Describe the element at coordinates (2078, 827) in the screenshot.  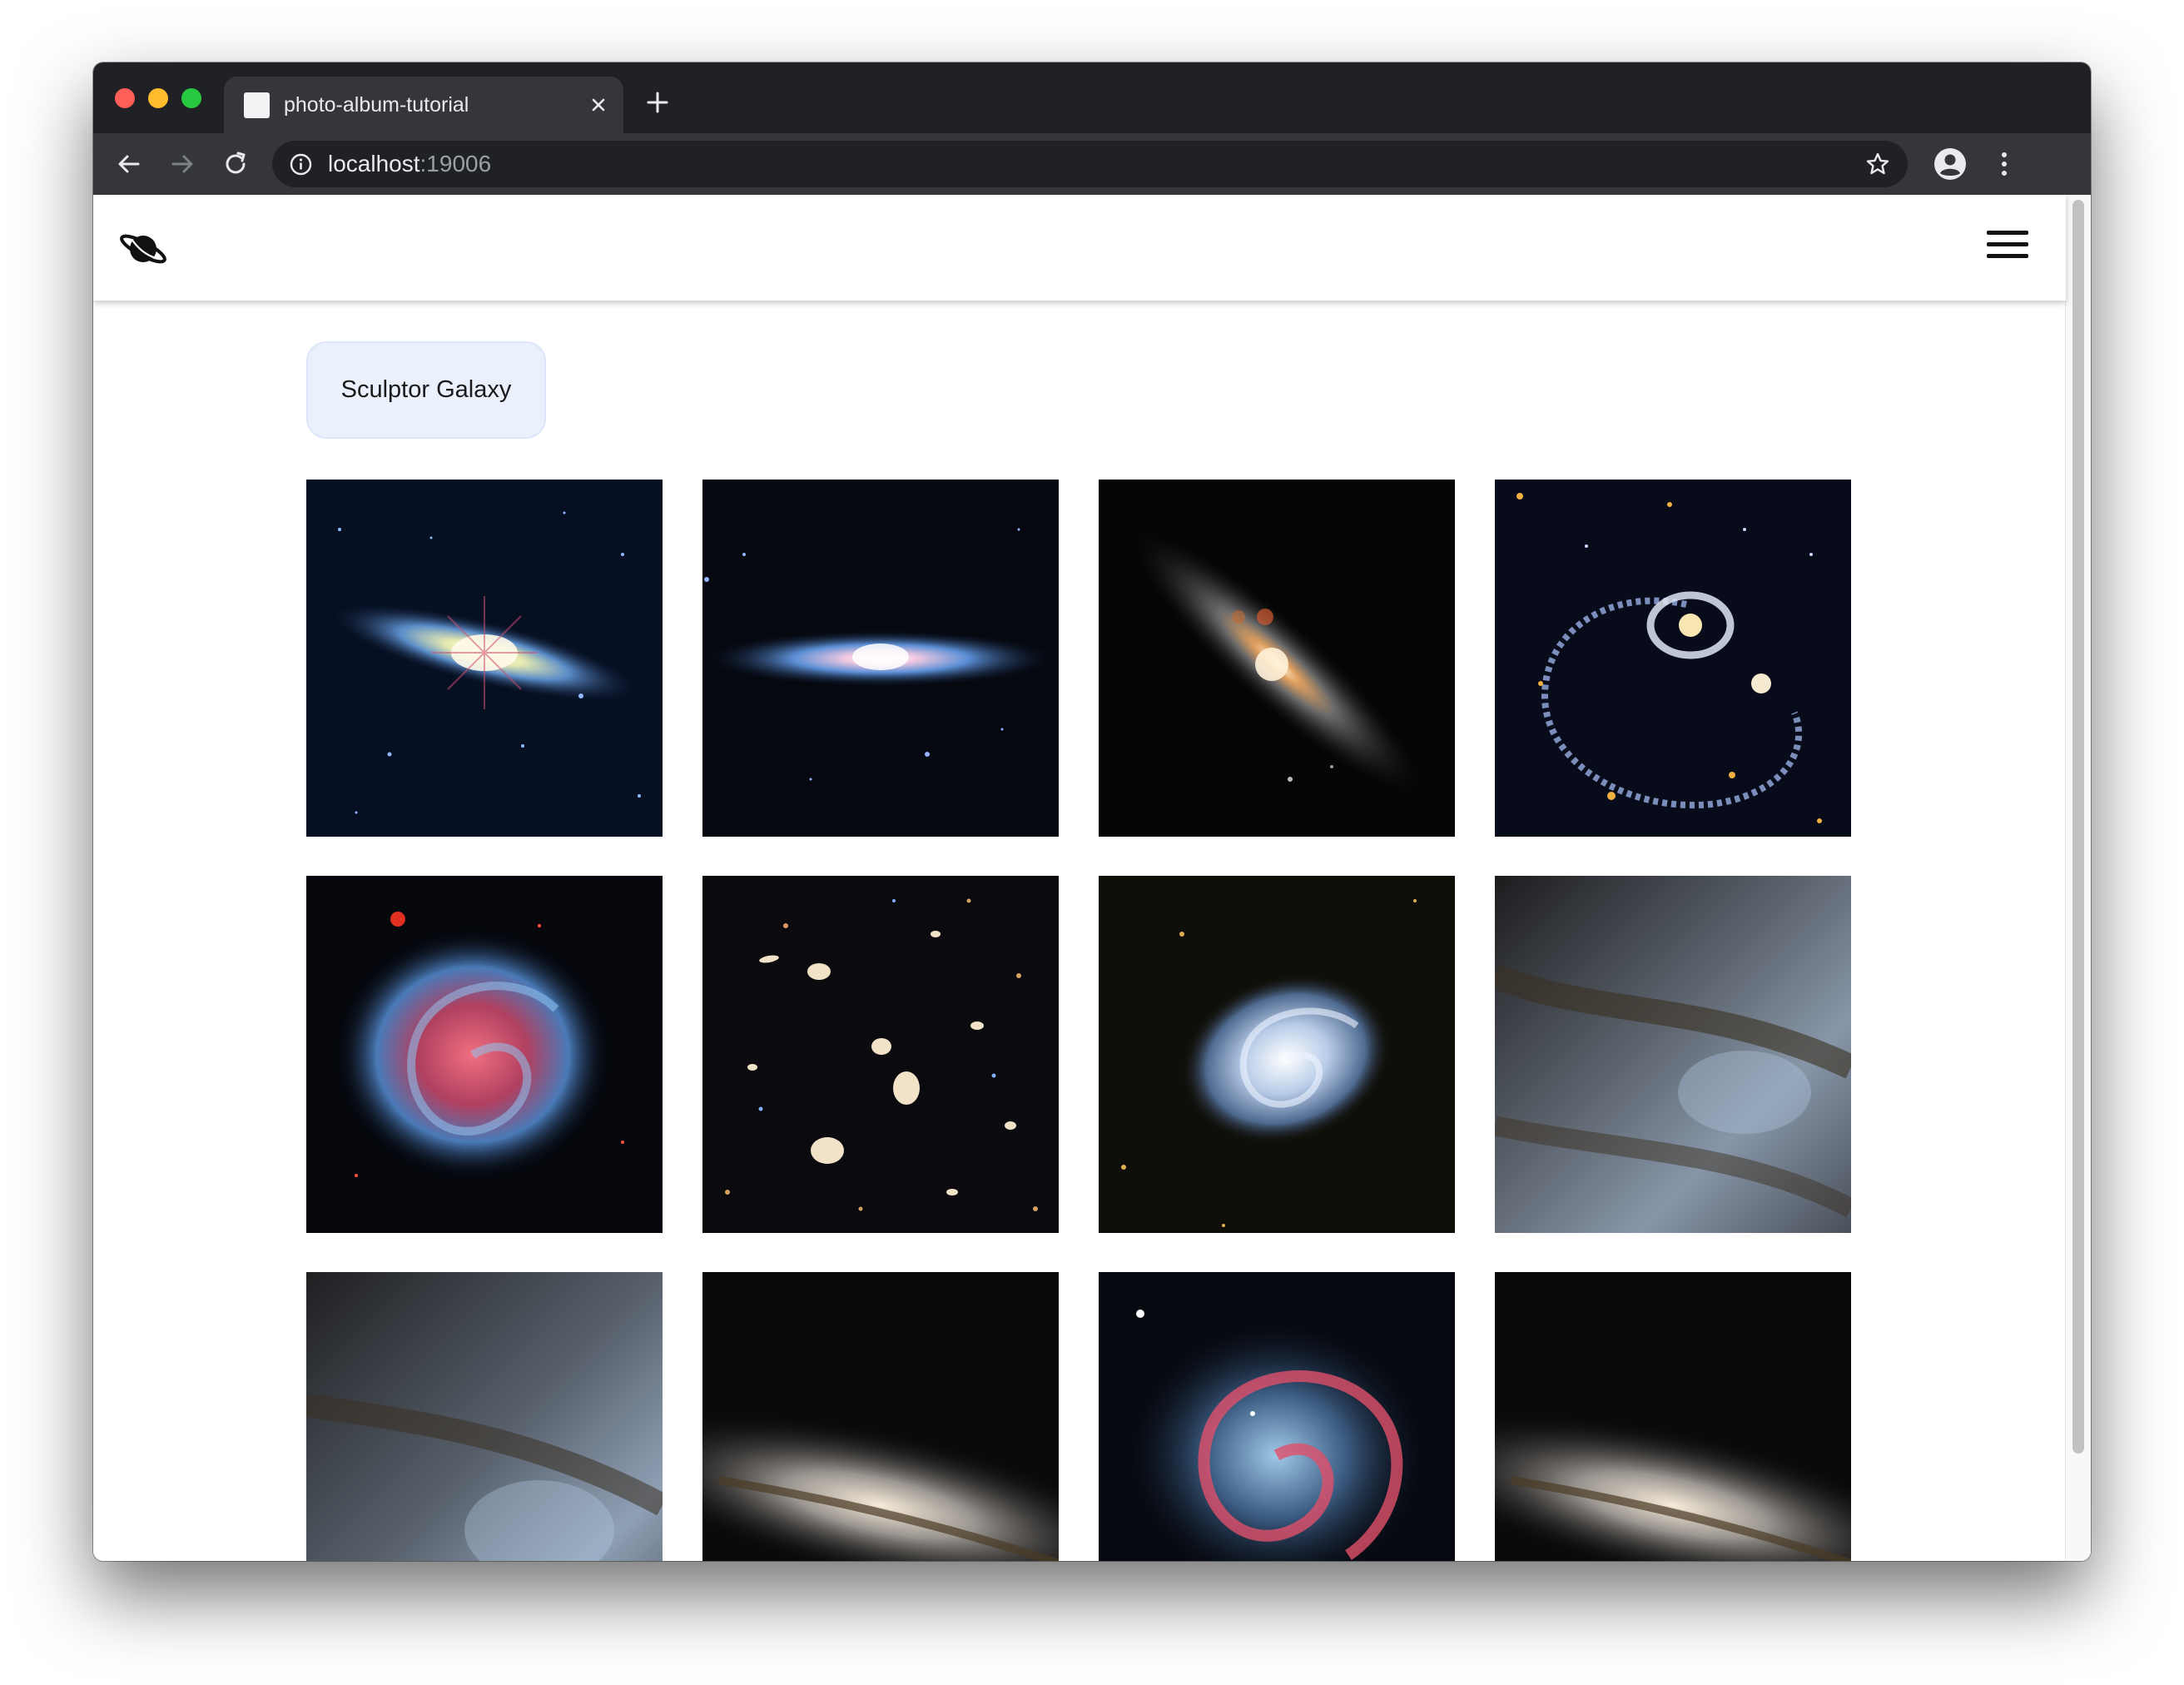
I see `scrollbar-thumb` at that location.